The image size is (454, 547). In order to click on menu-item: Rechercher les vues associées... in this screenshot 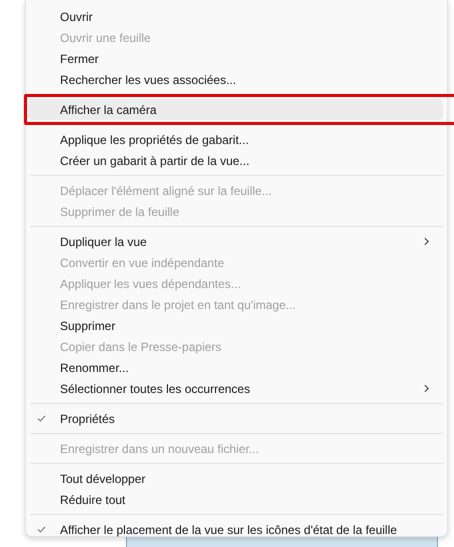, I will do `click(235, 79)`.